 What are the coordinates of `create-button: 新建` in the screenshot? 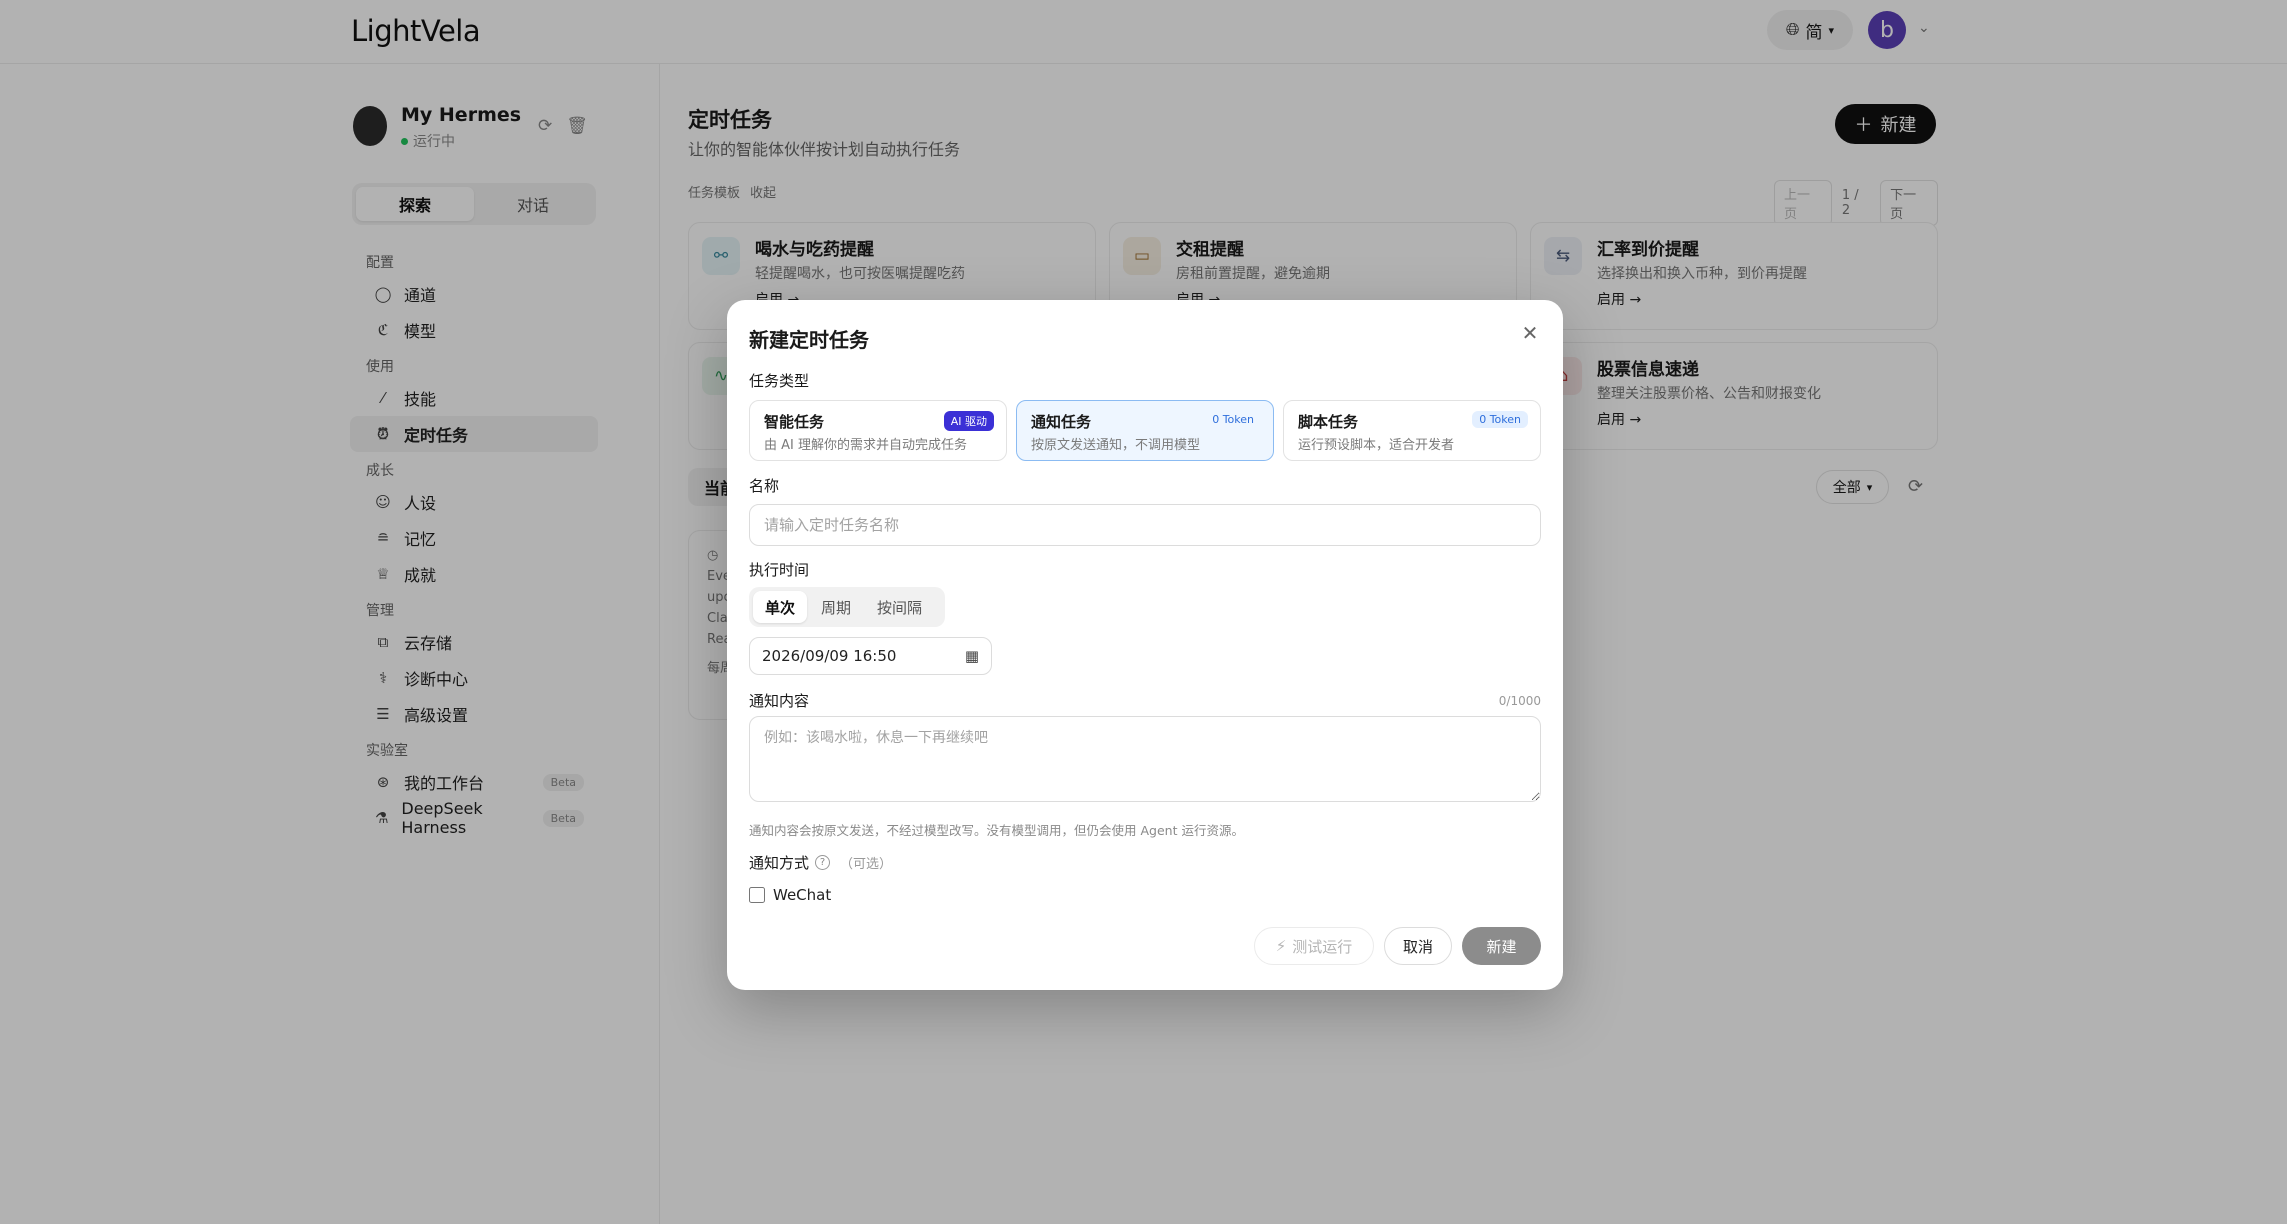 It's located at (1501, 946).